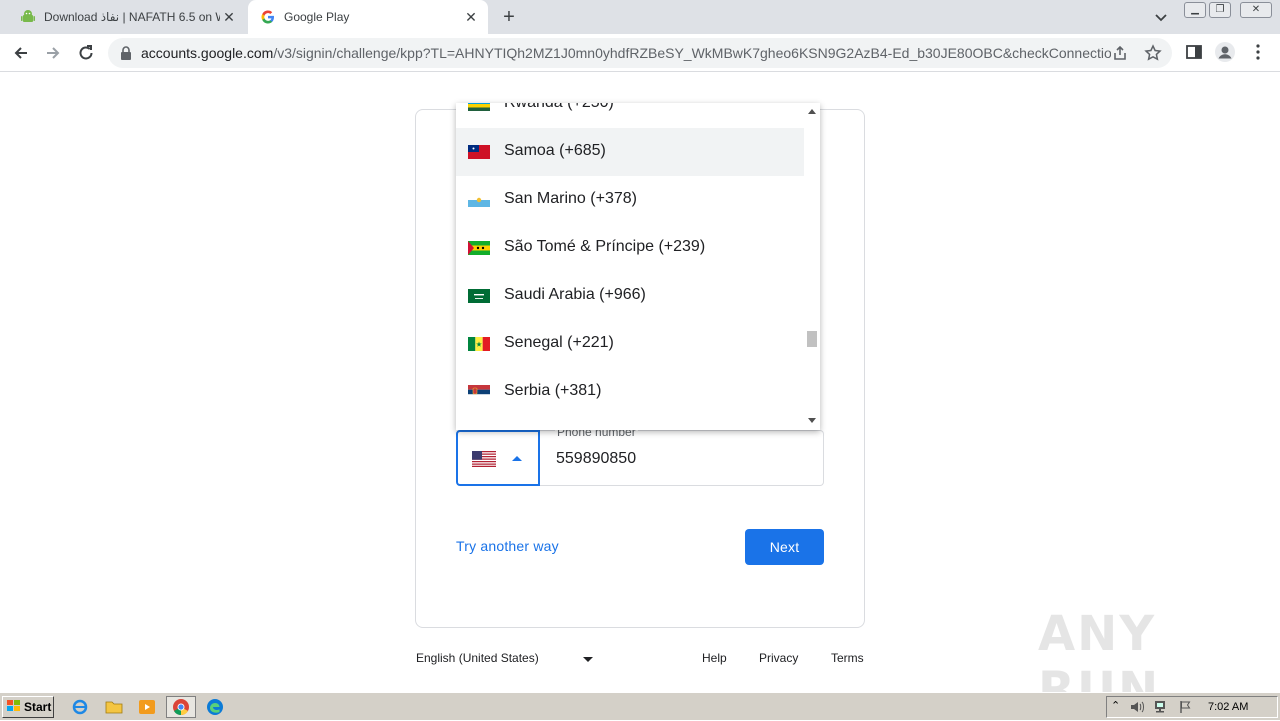 This screenshot has width=1280, height=721. I want to click on rwanda-flag-icon, so click(479, 107).